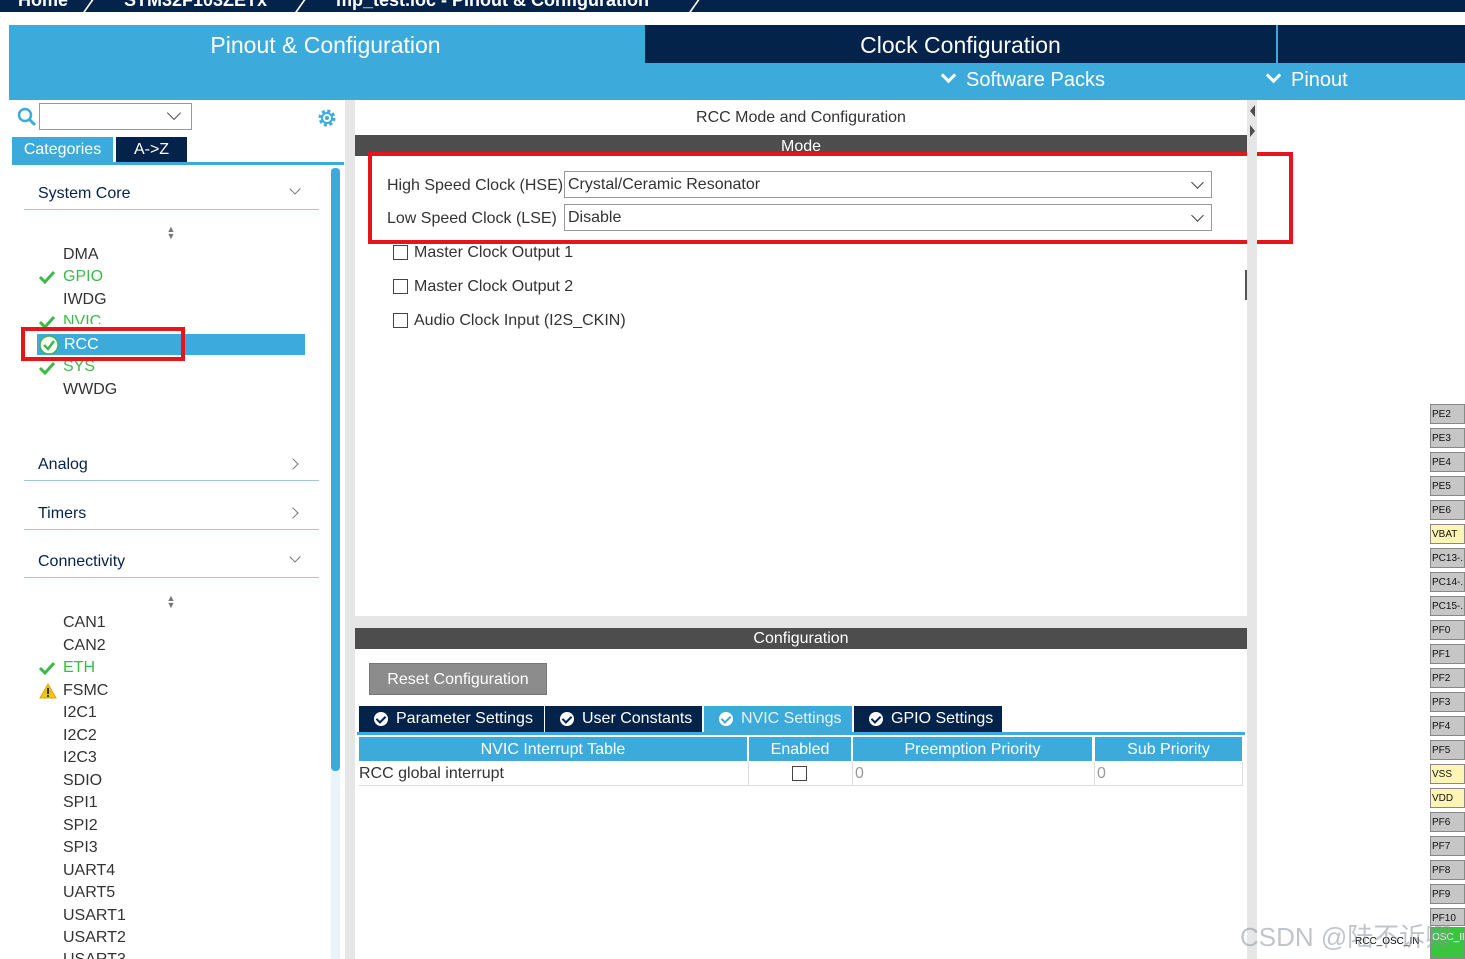 This screenshot has height=959, width=1465. What do you see at coordinates (335, 469) in the screenshot?
I see `scrollbar-thumb` at bounding box center [335, 469].